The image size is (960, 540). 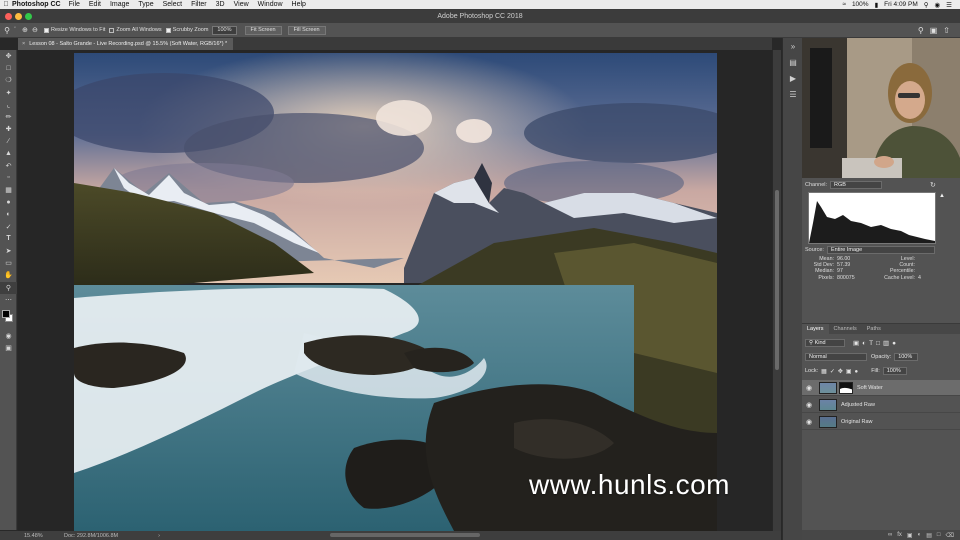 I want to click on lasso-tool-icon: ❍, so click(x=8, y=80).